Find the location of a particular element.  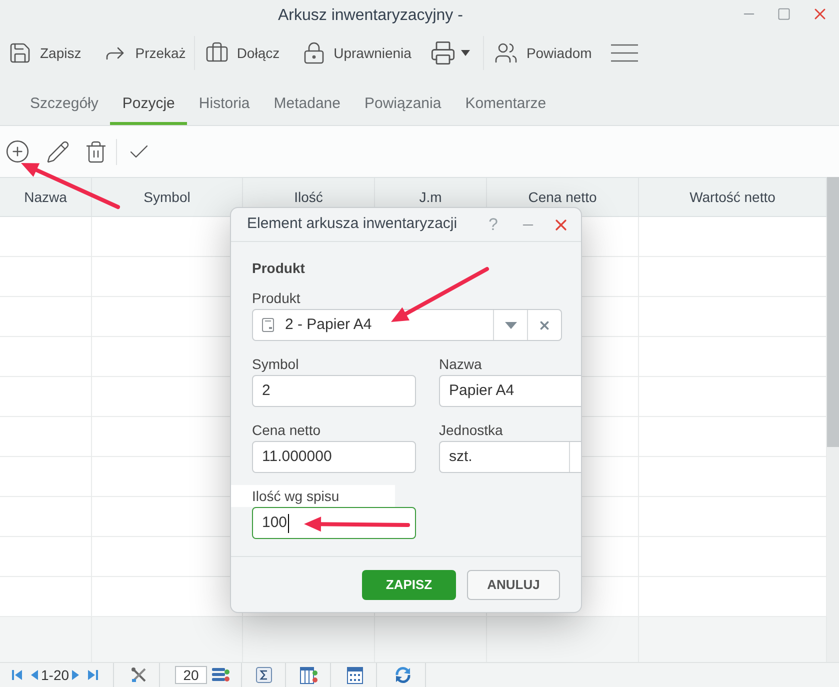

notify-button: Powiadom is located at coordinates (543, 53).